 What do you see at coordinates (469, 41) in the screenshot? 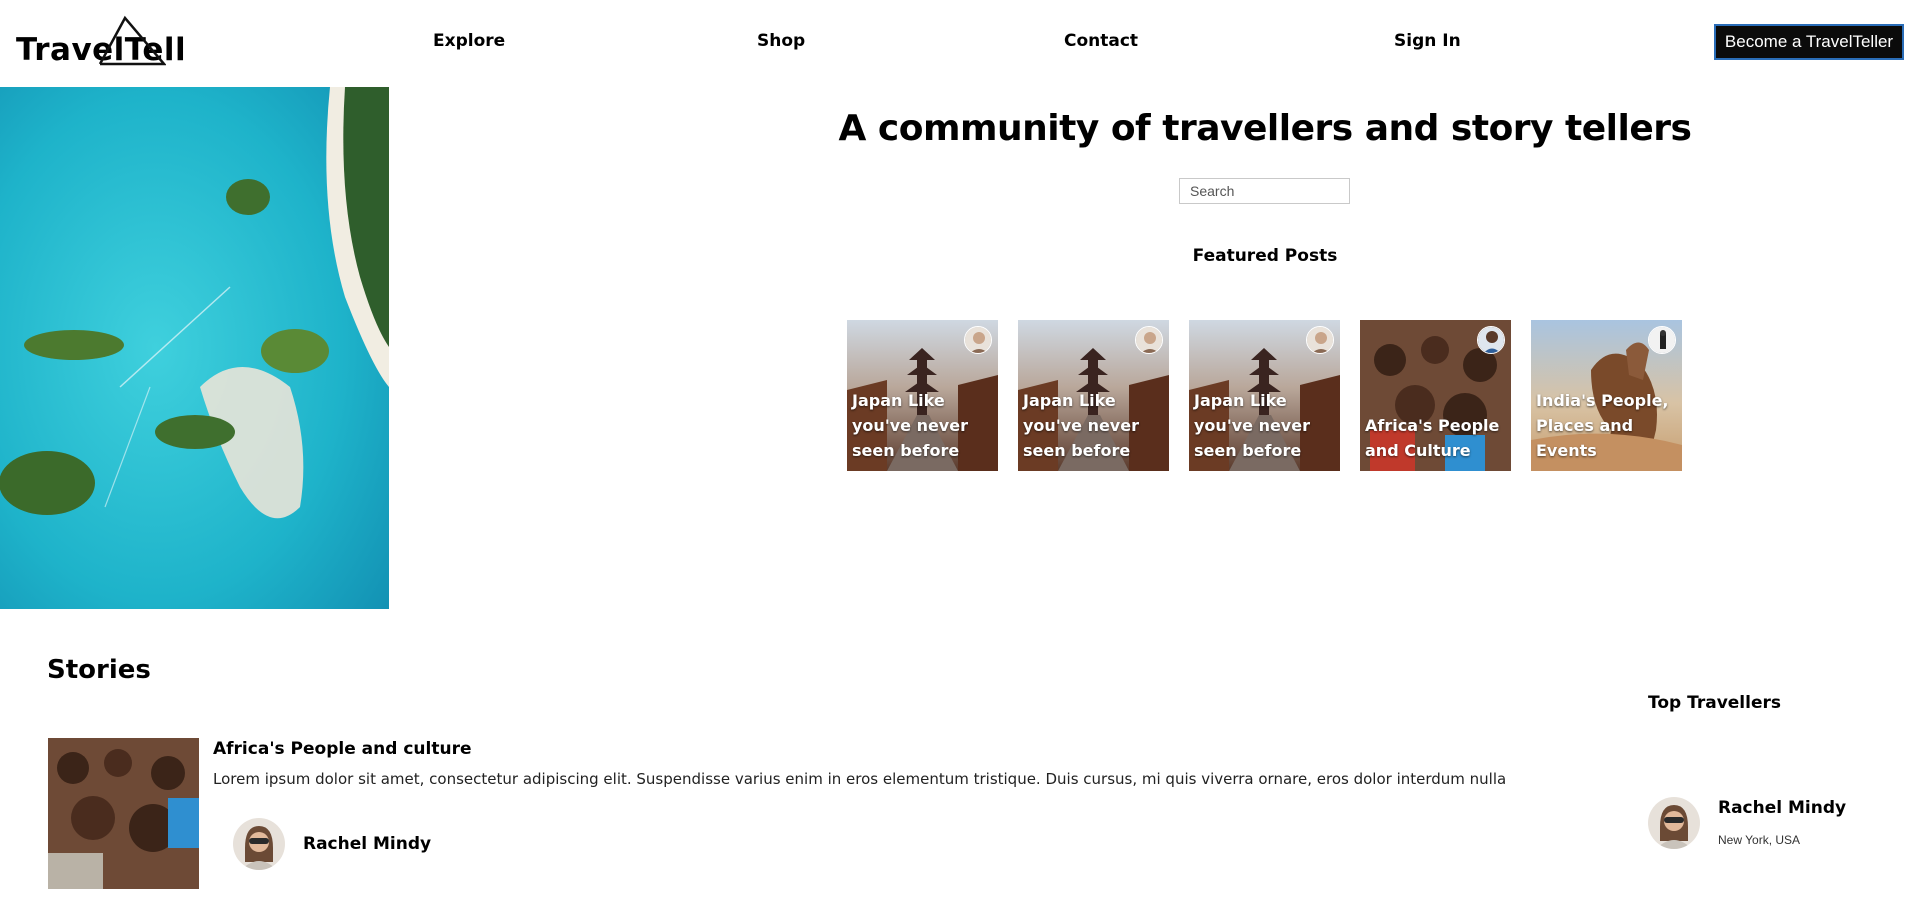
I see `nav-explore: Explore` at bounding box center [469, 41].